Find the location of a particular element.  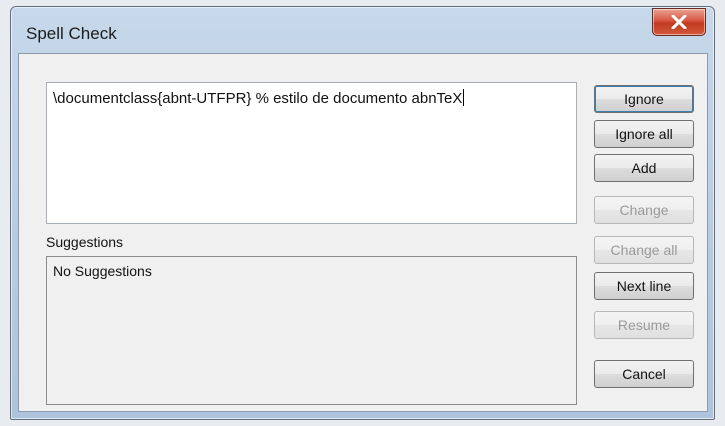

list-item: No Suggestions is located at coordinates (311, 271).